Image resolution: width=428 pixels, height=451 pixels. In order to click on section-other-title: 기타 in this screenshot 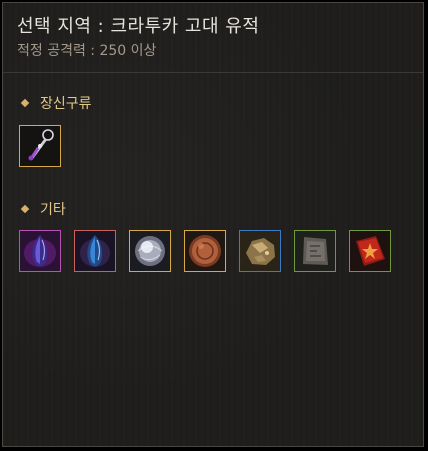, I will do `click(42, 209)`.